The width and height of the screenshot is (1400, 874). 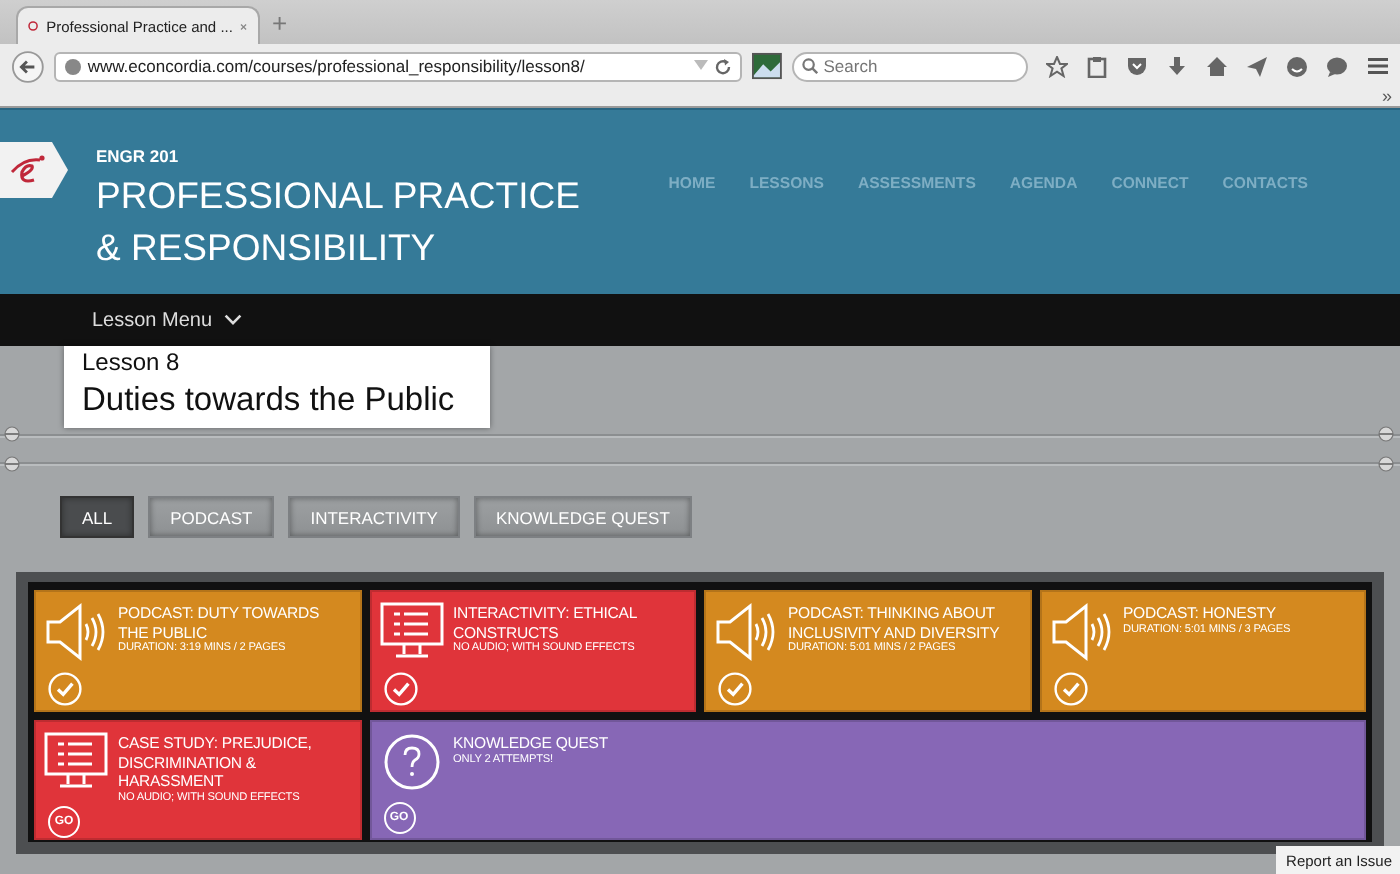 I want to click on lesson-number: Lesson 8, so click(x=132, y=363).